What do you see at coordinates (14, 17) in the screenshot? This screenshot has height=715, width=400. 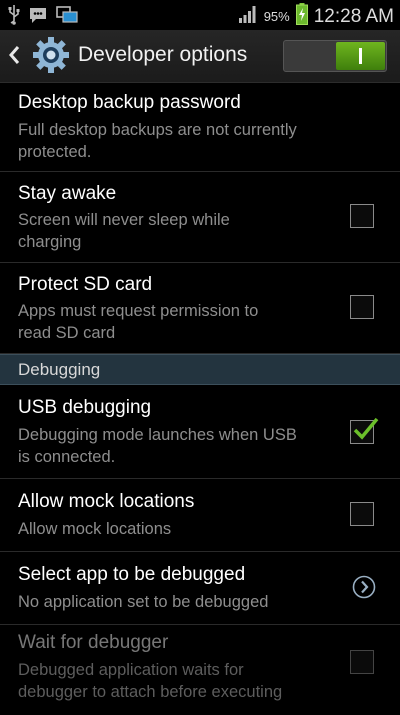 I see `usb-icon` at bounding box center [14, 17].